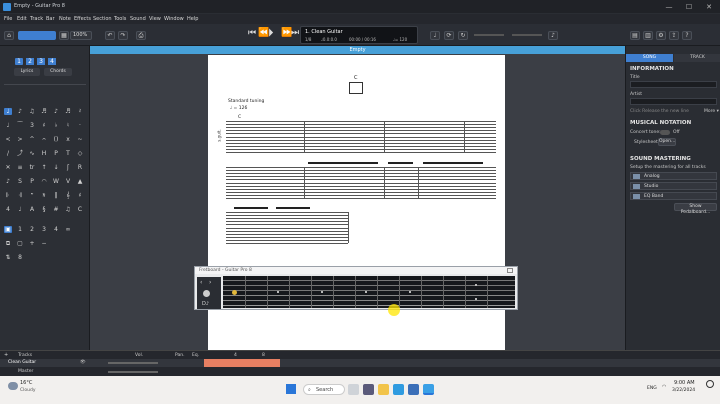 This screenshot has width=720, height=404. What do you see at coordinates (697, 58) in the screenshot?
I see `tab-track: TRACK` at bounding box center [697, 58].